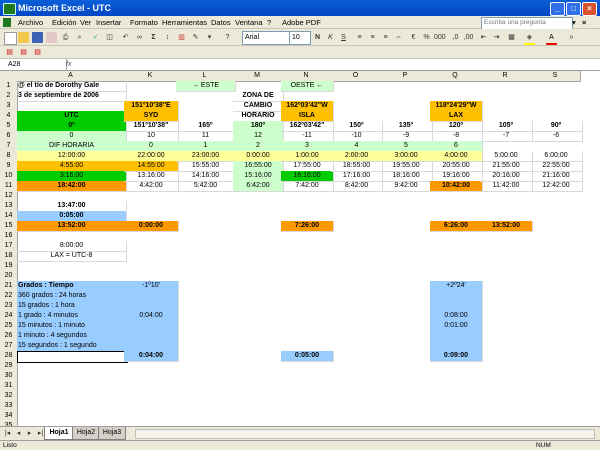 The width and height of the screenshot is (600, 451). Describe the element at coordinates (413, 37) in the screenshot. I see `currency-icon: €` at that location.